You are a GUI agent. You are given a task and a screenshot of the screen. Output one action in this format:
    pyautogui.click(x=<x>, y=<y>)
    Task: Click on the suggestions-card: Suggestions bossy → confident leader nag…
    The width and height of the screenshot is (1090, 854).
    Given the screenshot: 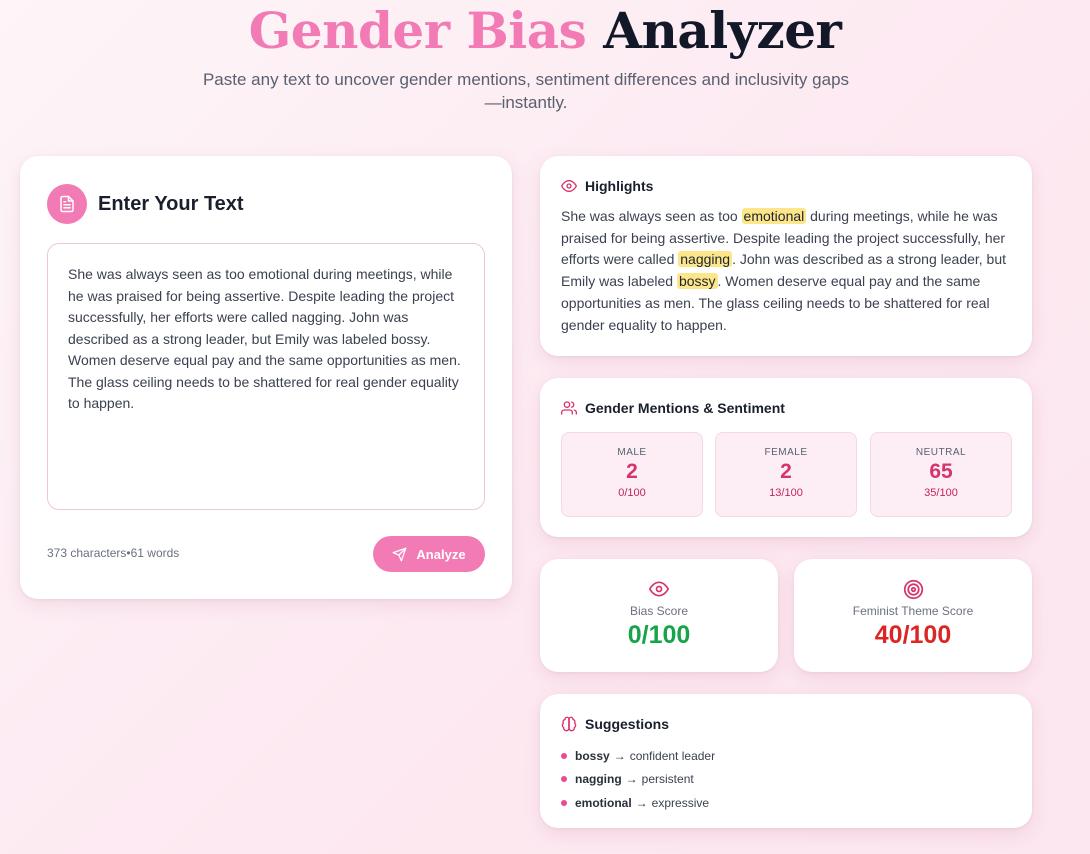 What is the action you would take?
    pyautogui.click(x=786, y=761)
    